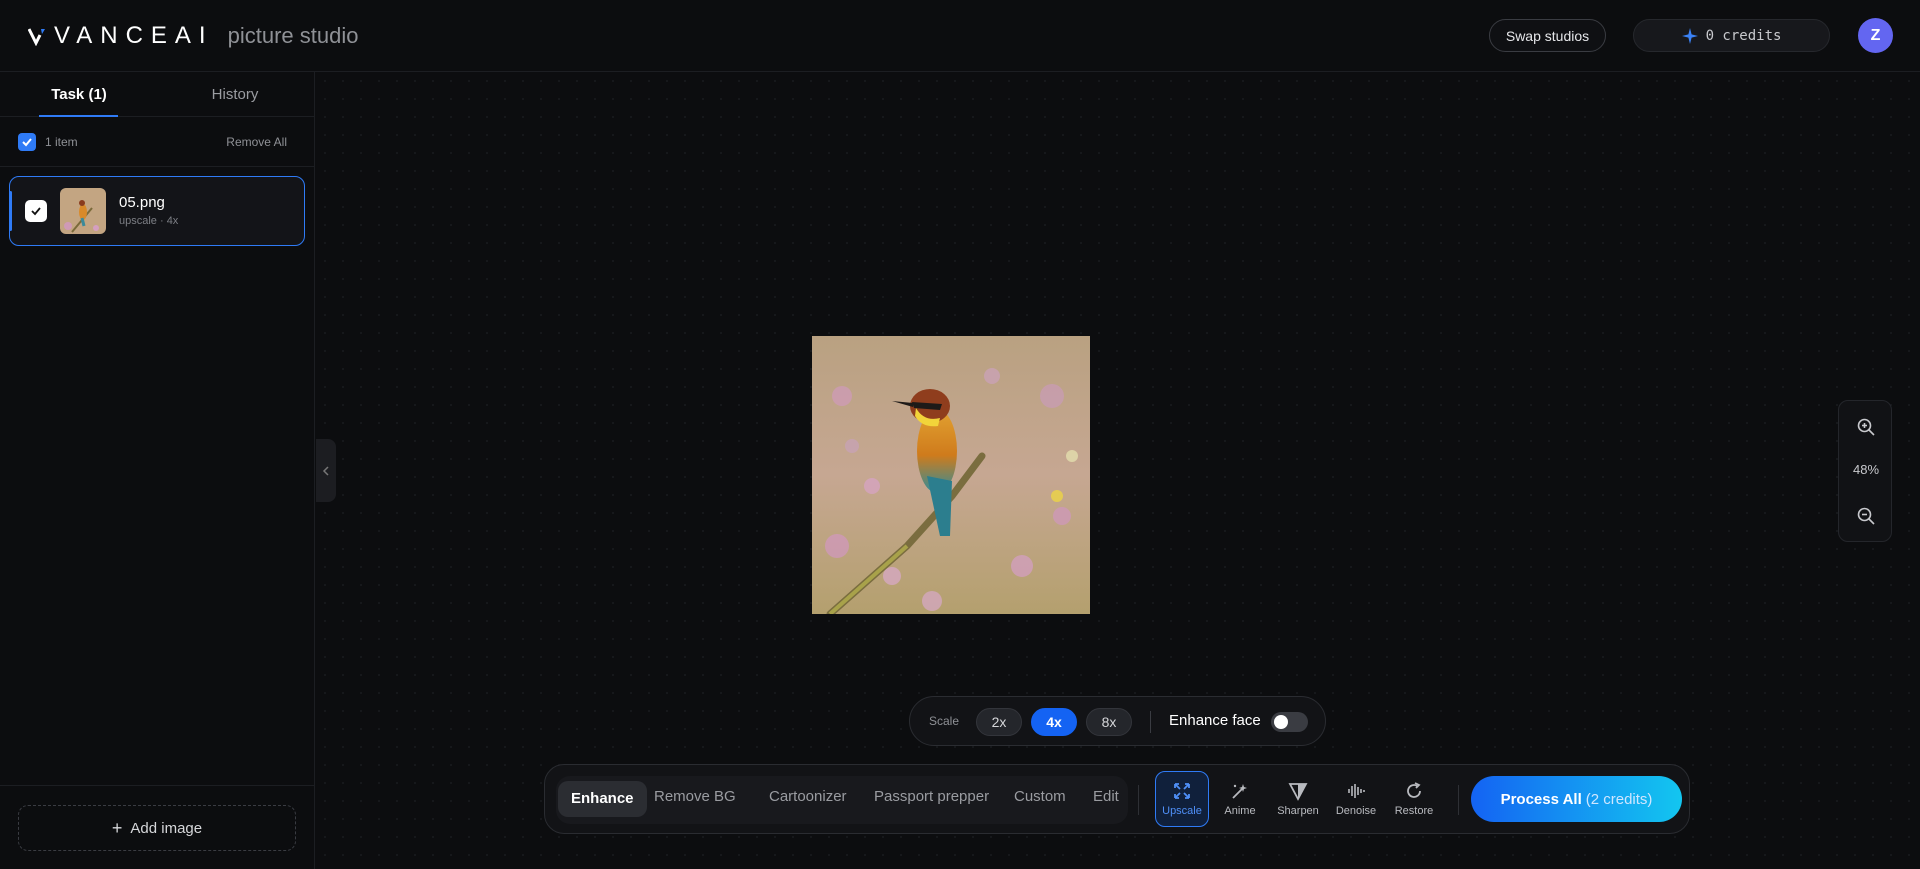 The height and width of the screenshot is (869, 1920). What do you see at coordinates (1619, 799) in the screenshot?
I see `process-cost: (2 credits)` at bounding box center [1619, 799].